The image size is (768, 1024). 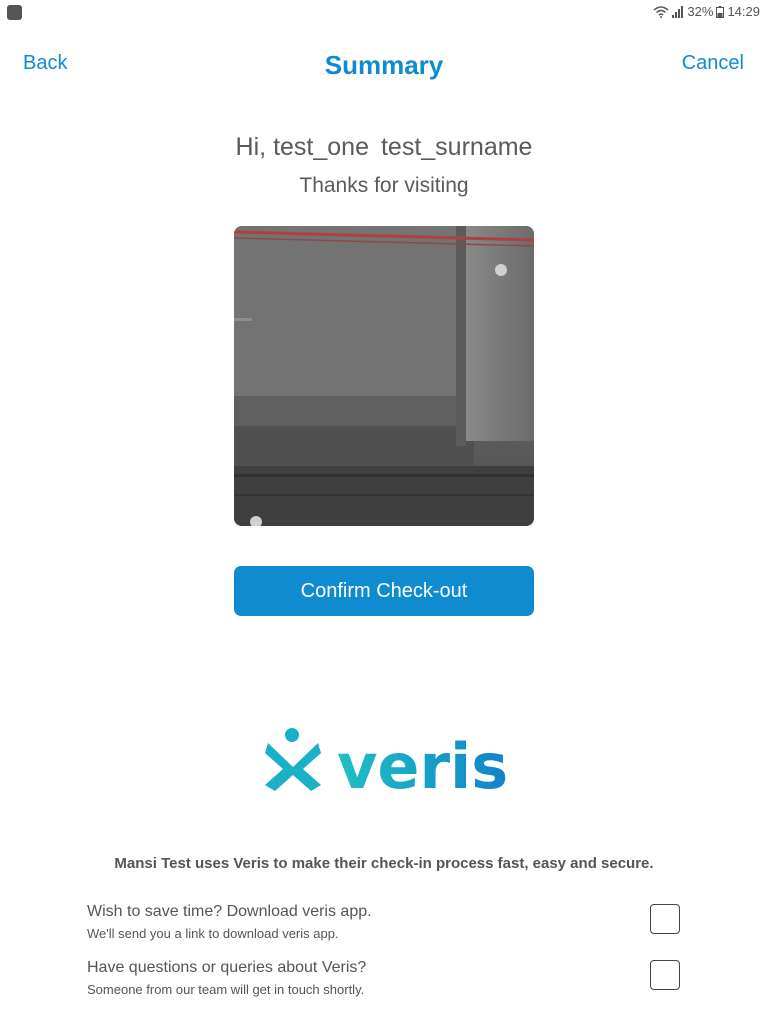 I want to click on cancel-button: Cancel, so click(x=713, y=63).